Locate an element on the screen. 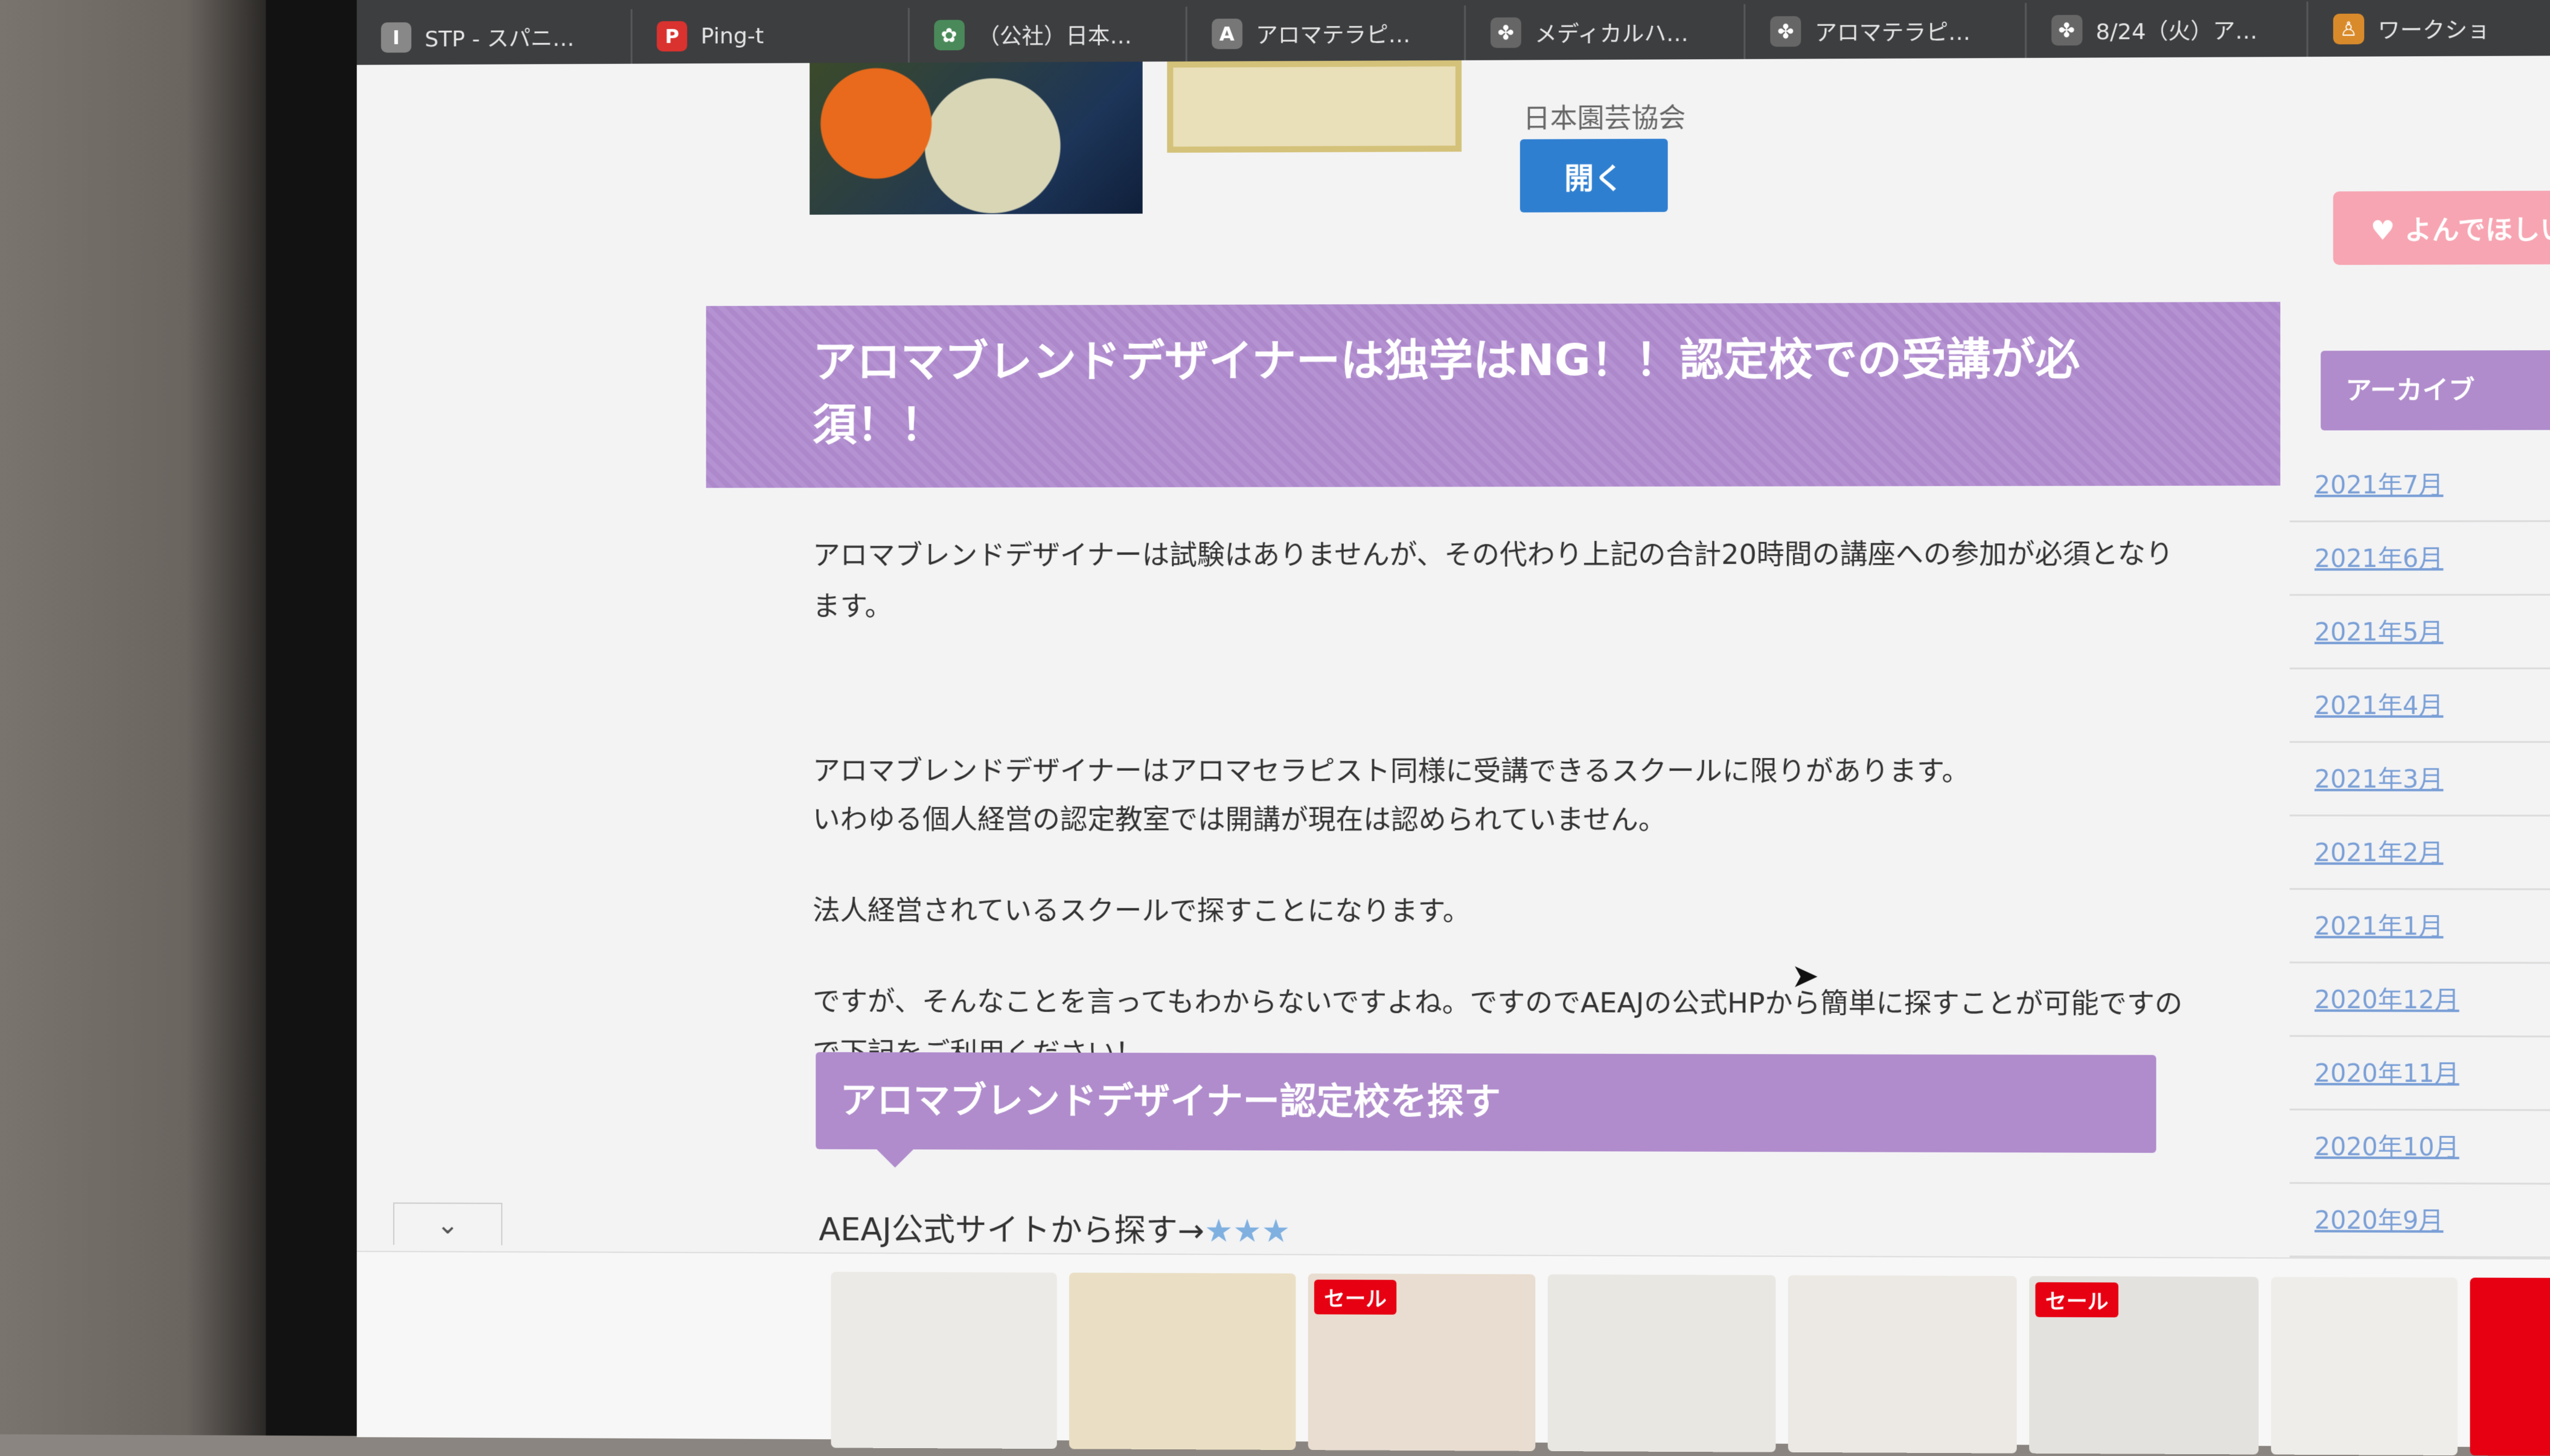 The width and height of the screenshot is (2550, 1456). aeaj-search-line: AEAJ公式サイトから探す→★★★ is located at coordinates (1054, 1228).